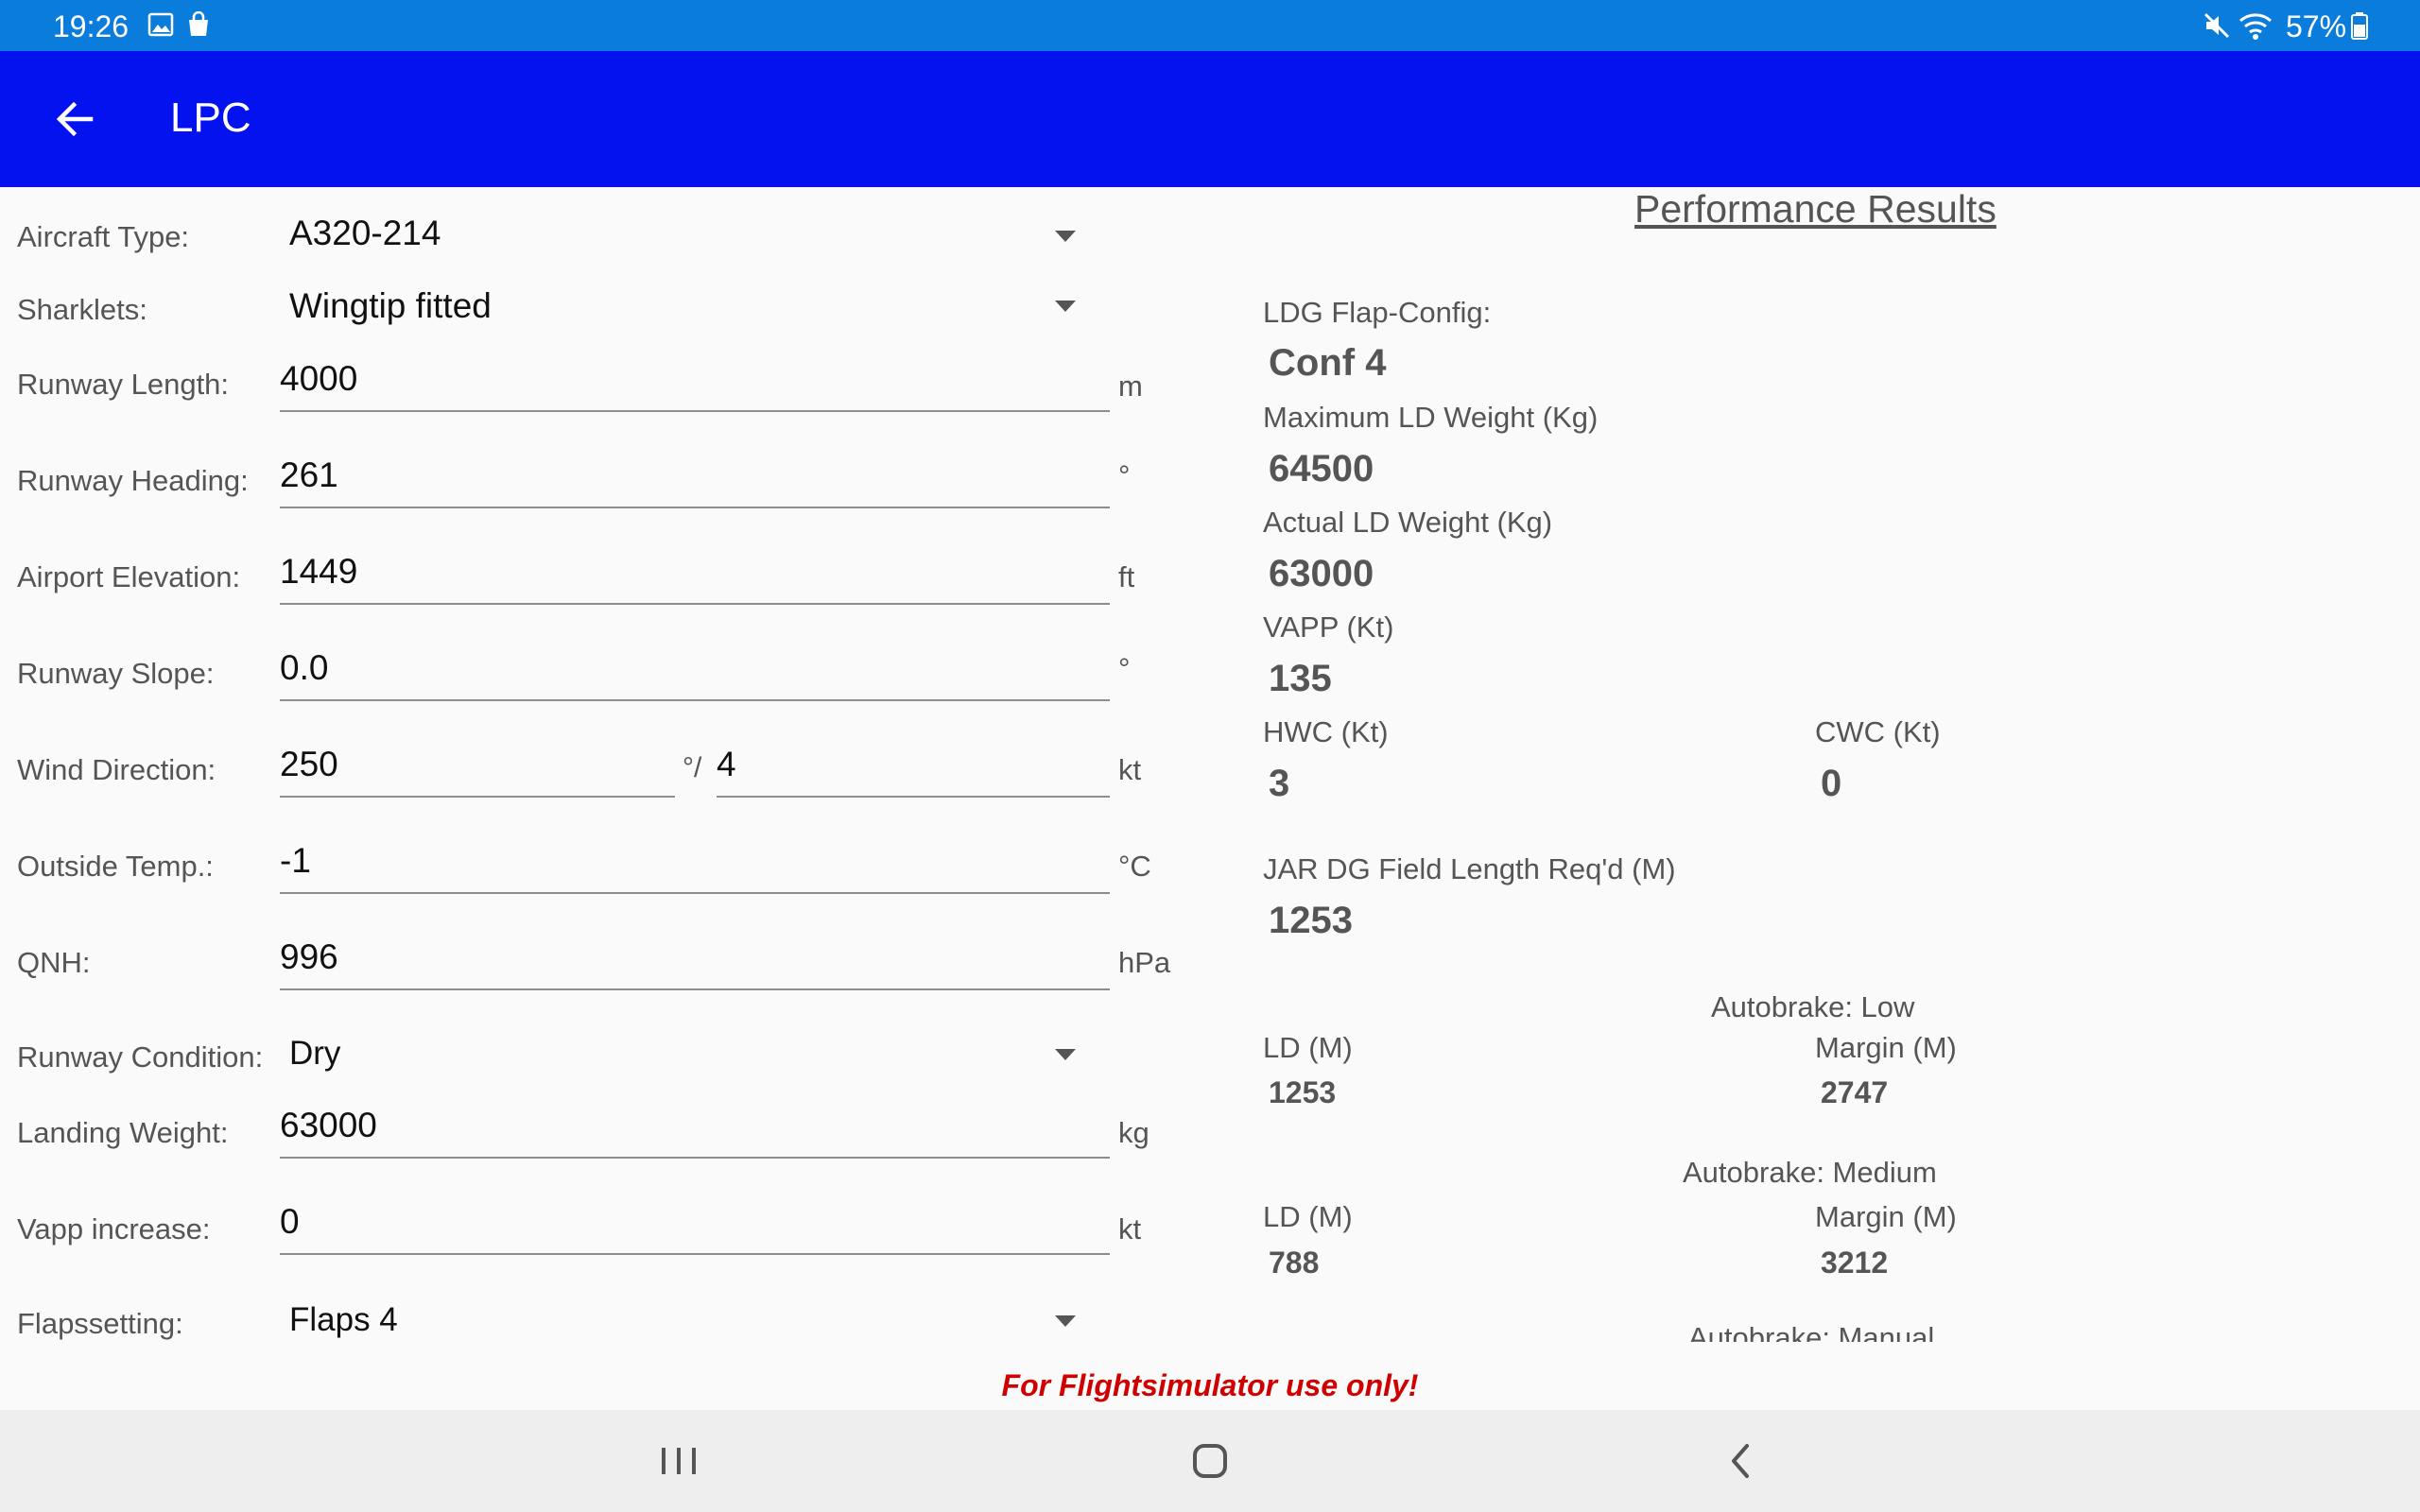 This screenshot has width=2420, height=1512. What do you see at coordinates (1144, 962) in the screenshot?
I see `qnh-unit: hPa` at bounding box center [1144, 962].